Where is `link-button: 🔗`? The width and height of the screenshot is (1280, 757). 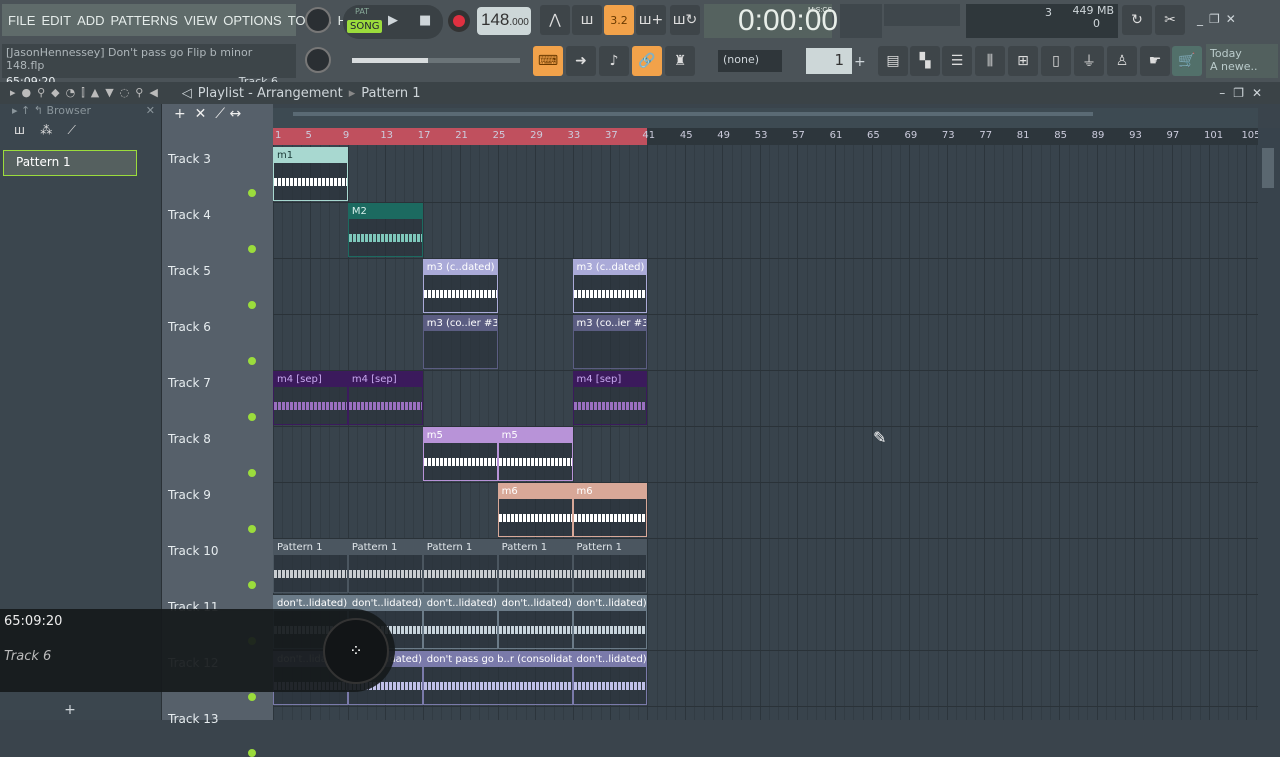 link-button: 🔗 is located at coordinates (647, 61).